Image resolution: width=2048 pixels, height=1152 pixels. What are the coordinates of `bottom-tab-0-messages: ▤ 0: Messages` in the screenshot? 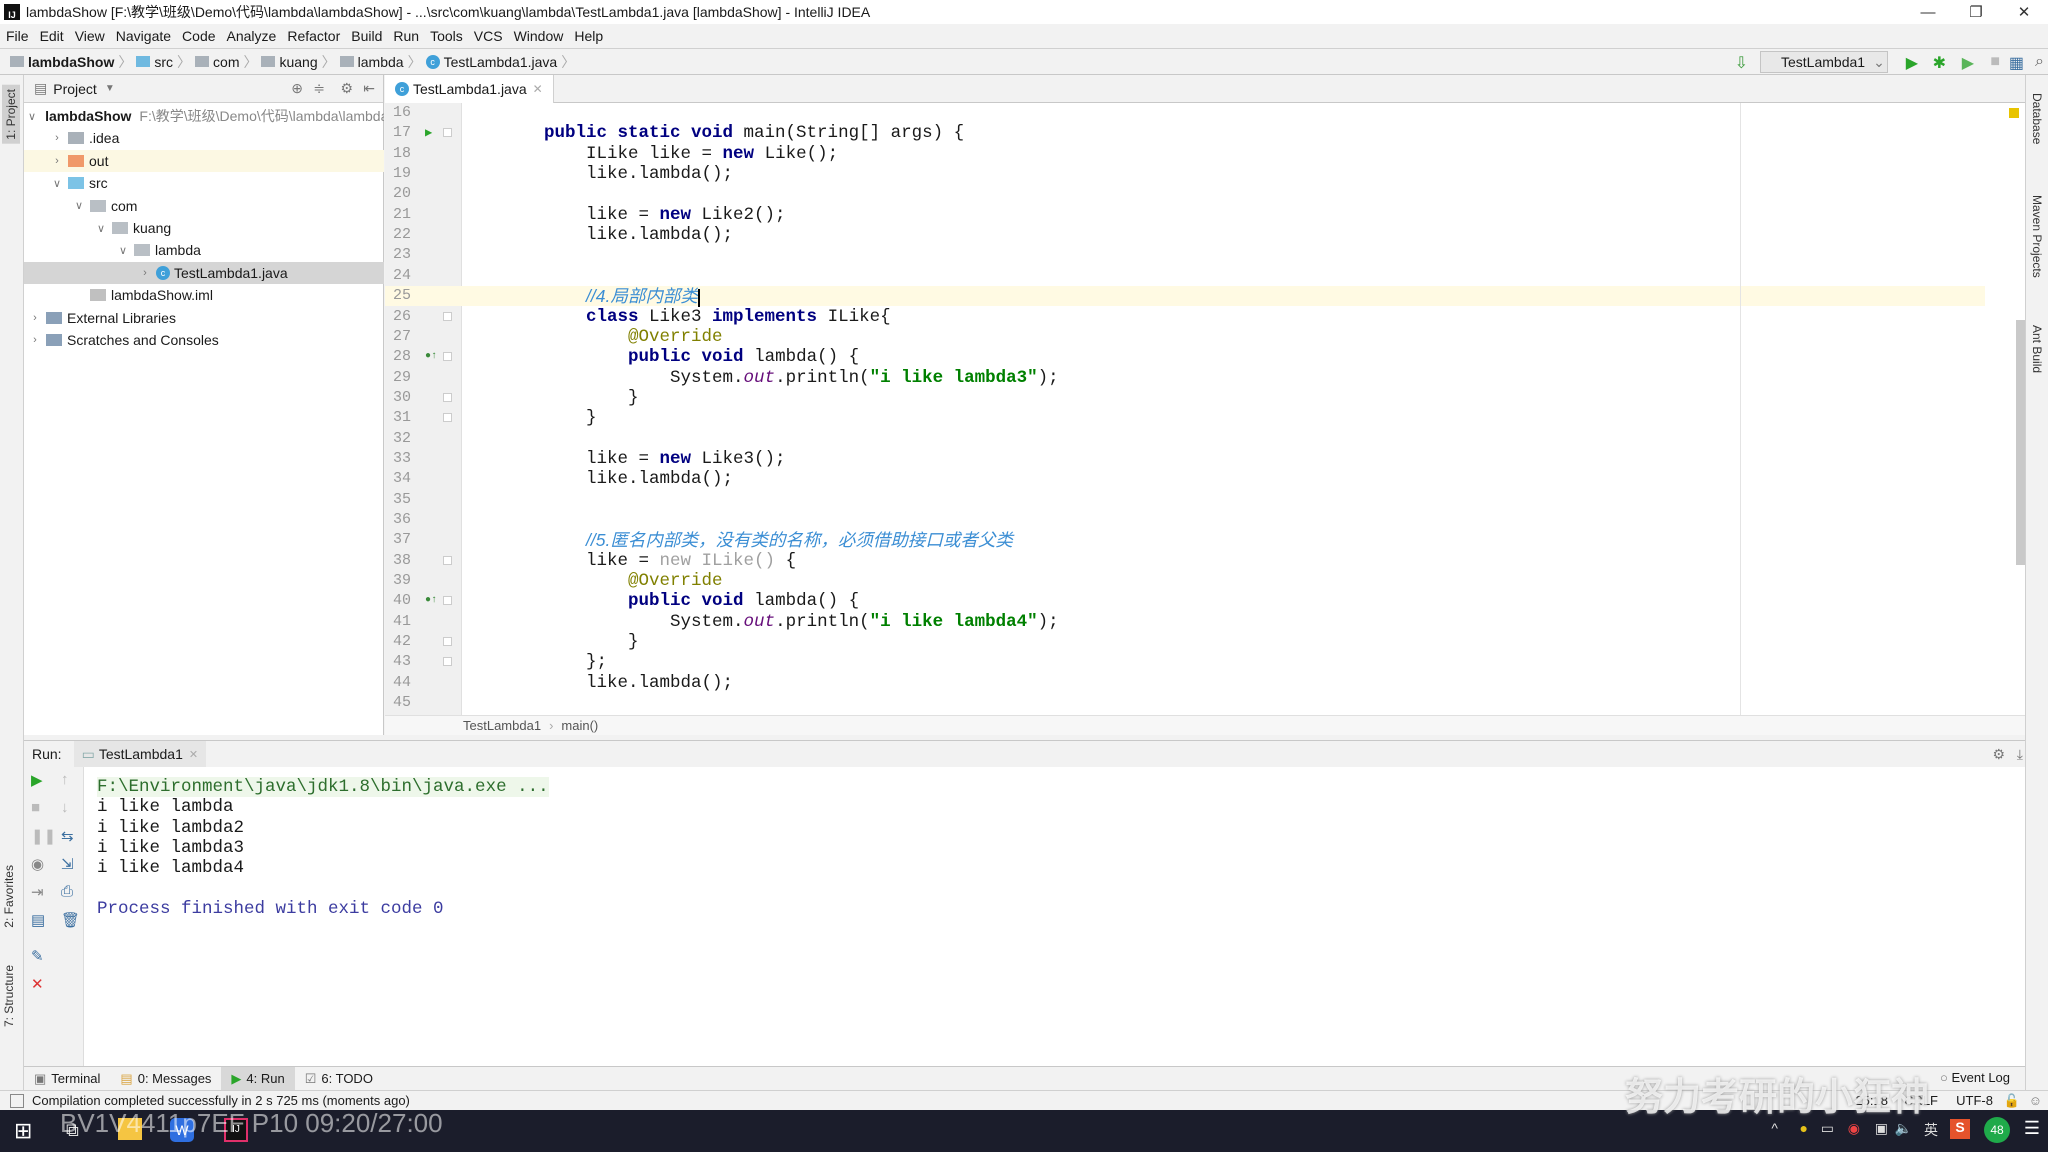 It's located at (165, 1079).